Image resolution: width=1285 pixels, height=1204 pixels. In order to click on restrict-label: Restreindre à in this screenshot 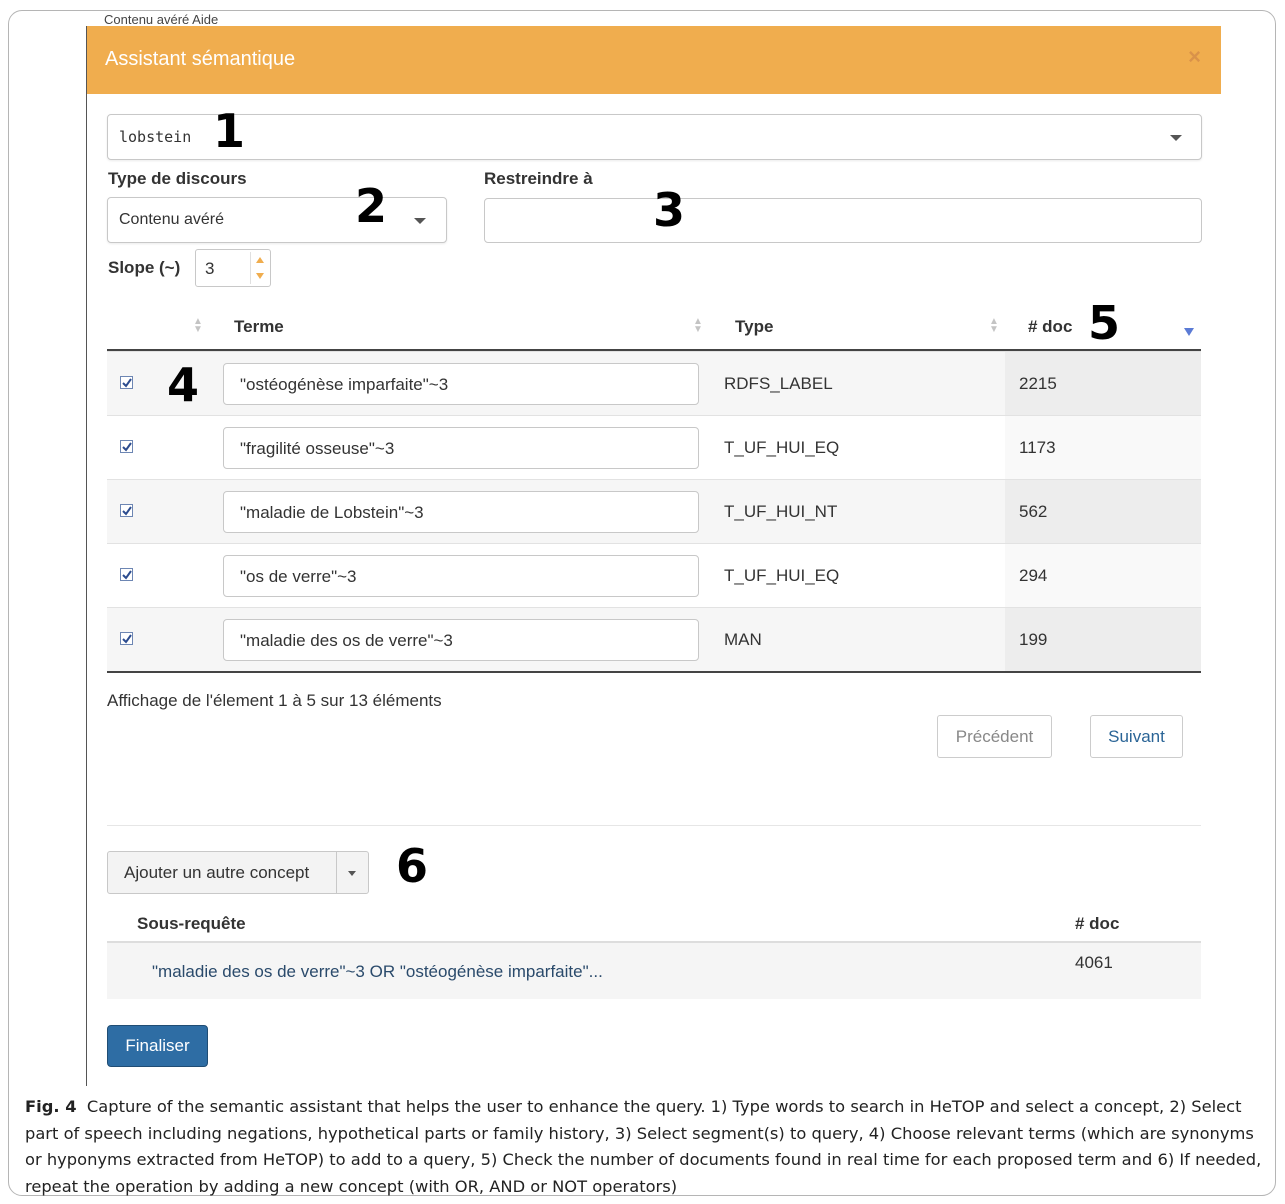, I will do `click(538, 178)`.